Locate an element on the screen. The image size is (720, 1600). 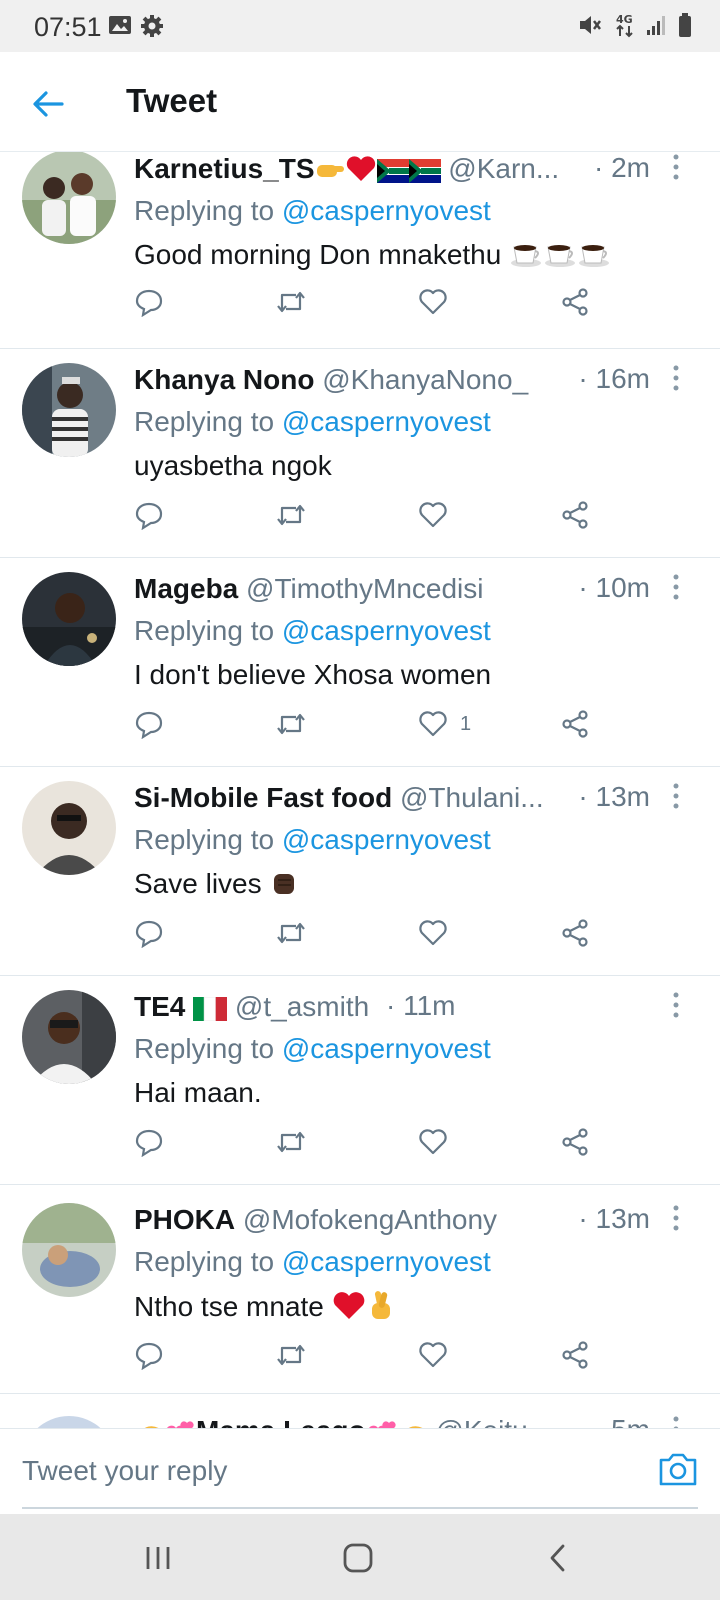
replying-to: Replying to @caspernyovest is located at coordinates (312, 631).